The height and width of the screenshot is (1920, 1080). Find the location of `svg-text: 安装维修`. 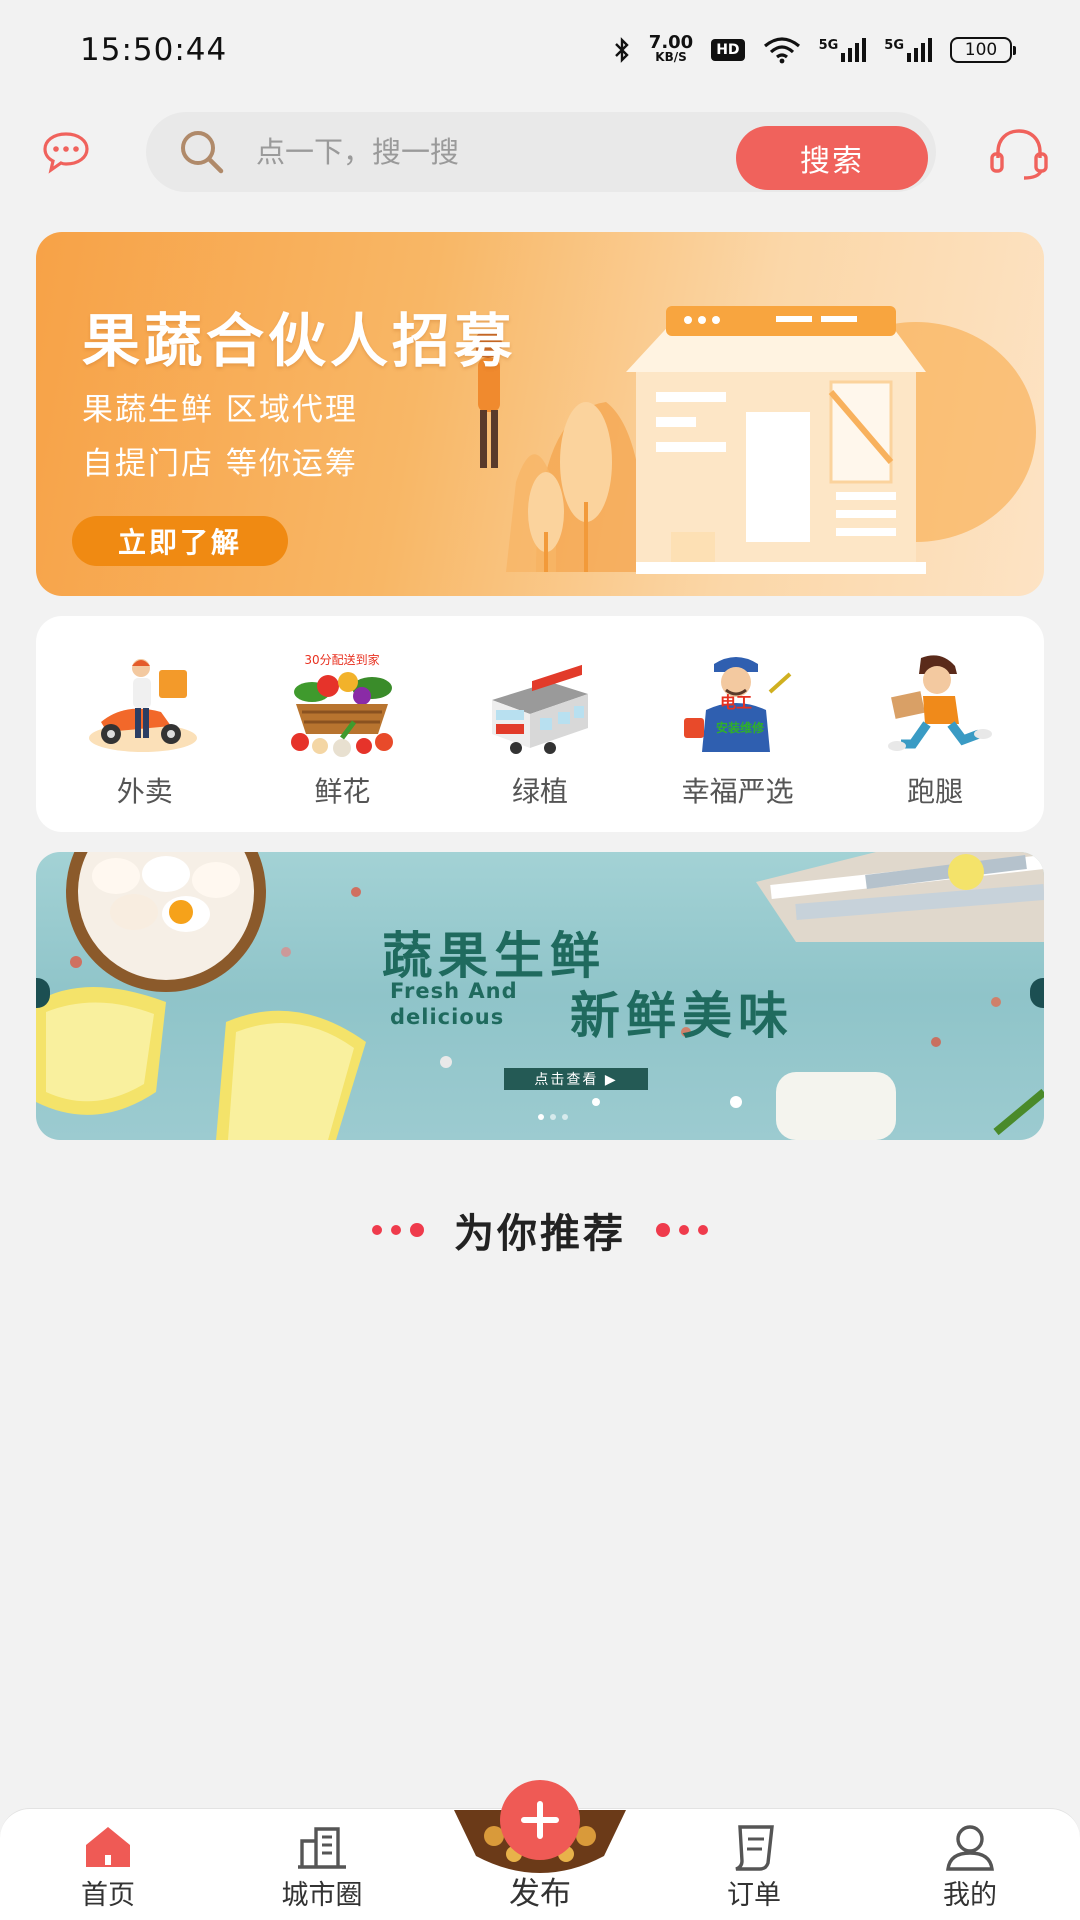

svg-text: 安装维修 is located at coordinates (740, 727).